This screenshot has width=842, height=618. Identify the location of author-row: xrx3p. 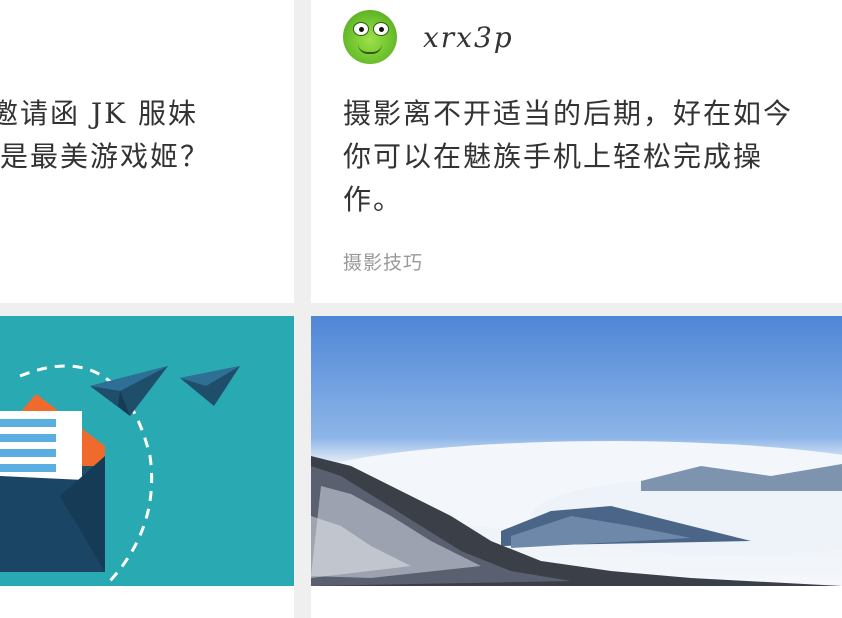
(428, 37).